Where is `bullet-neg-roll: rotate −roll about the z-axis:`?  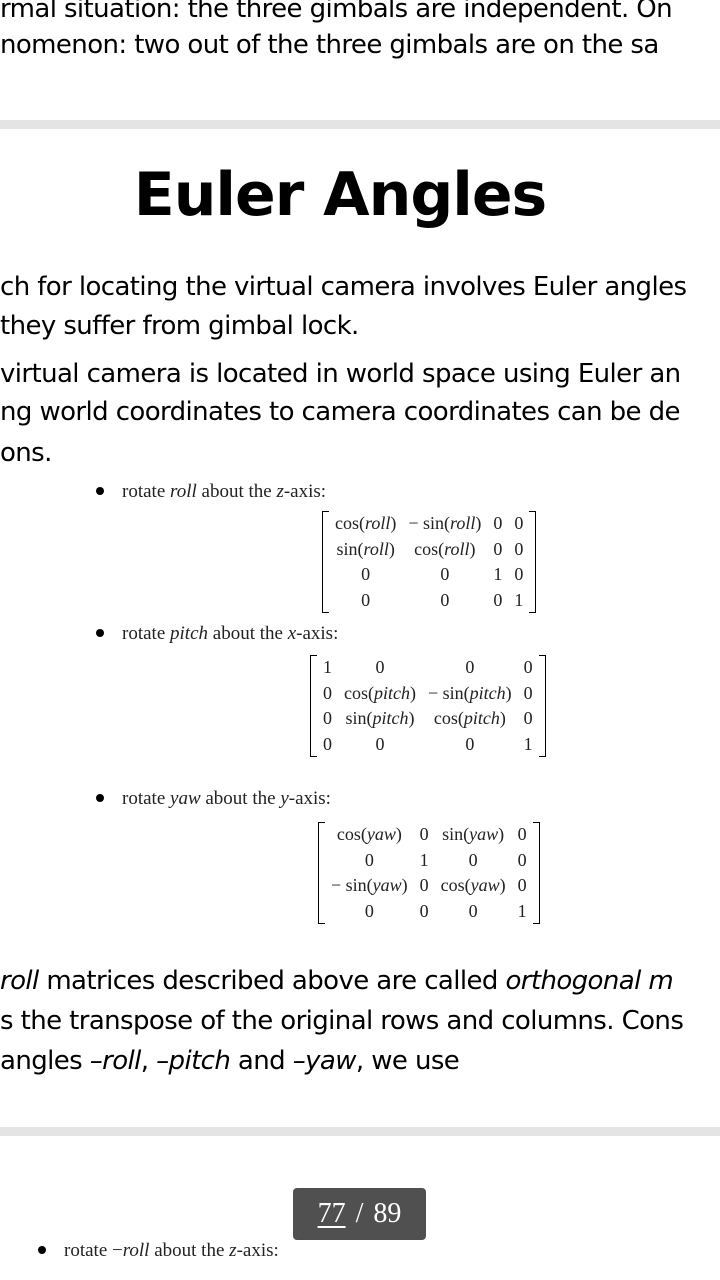 bullet-neg-roll: rotate −roll about the z-axis: is located at coordinates (158, 1251).